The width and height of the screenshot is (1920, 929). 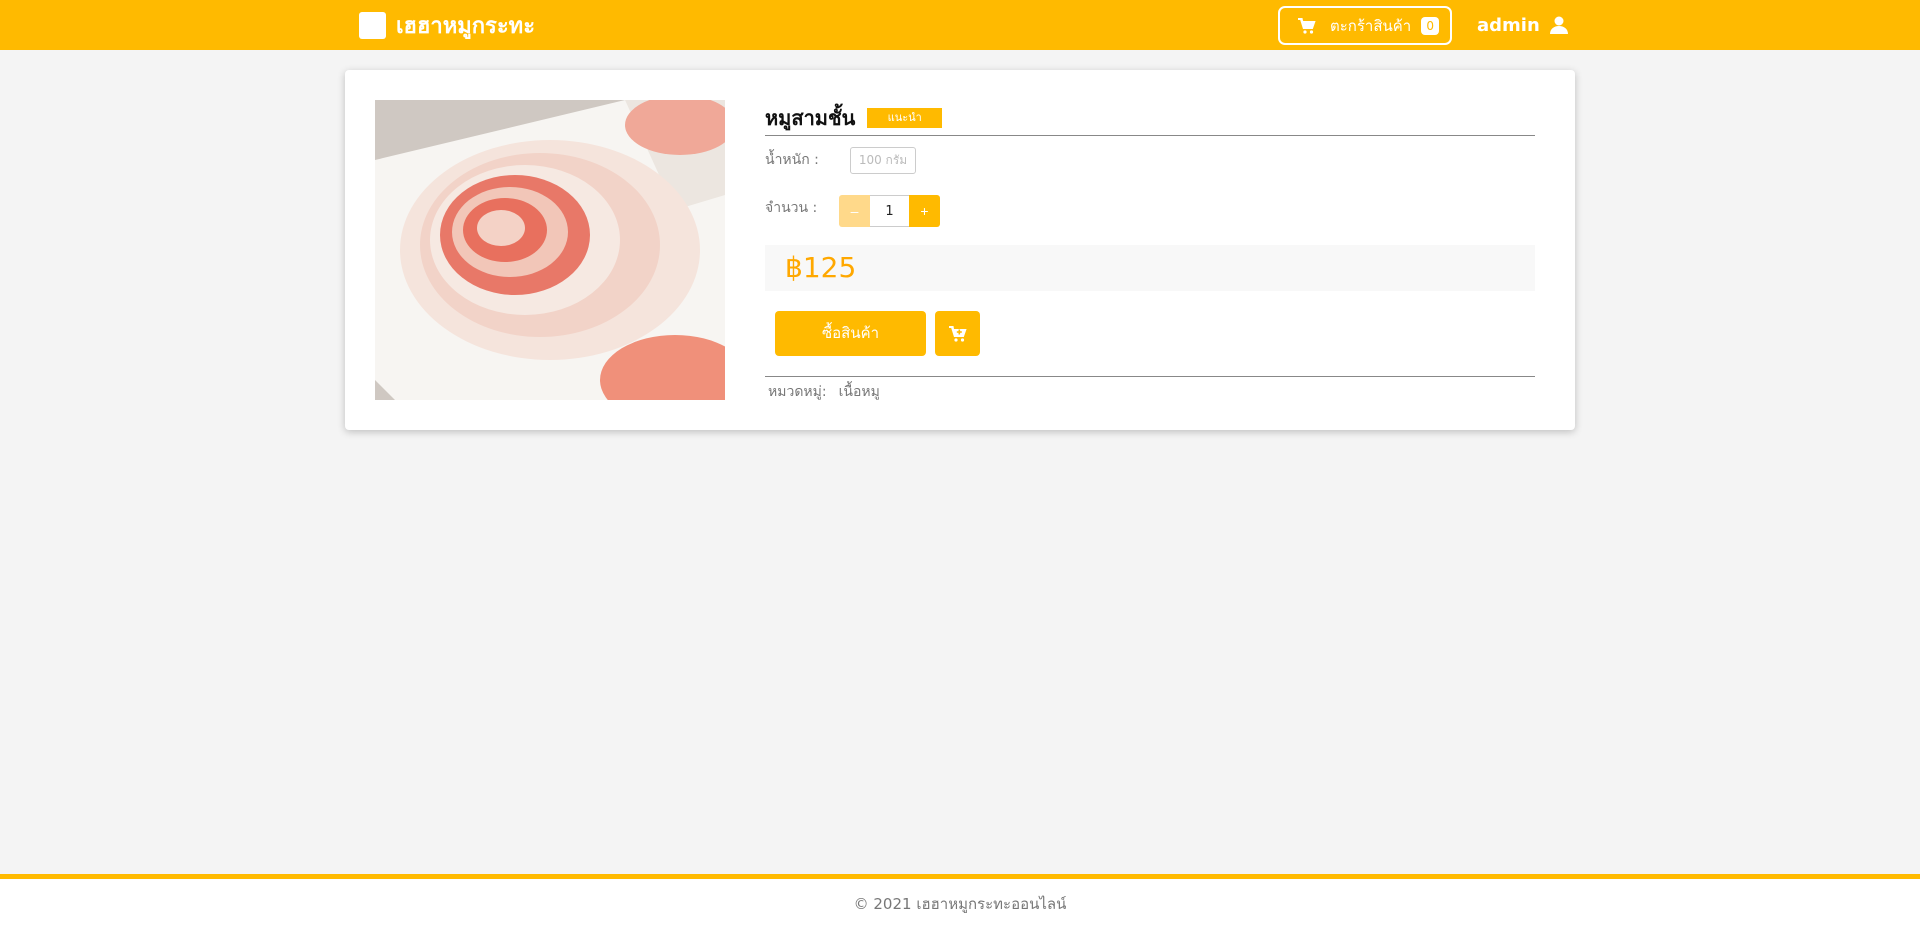 I want to click on footer: © 2021 เฮฮาหมูกระทะออนไลน์, so click(x=960, y=901).